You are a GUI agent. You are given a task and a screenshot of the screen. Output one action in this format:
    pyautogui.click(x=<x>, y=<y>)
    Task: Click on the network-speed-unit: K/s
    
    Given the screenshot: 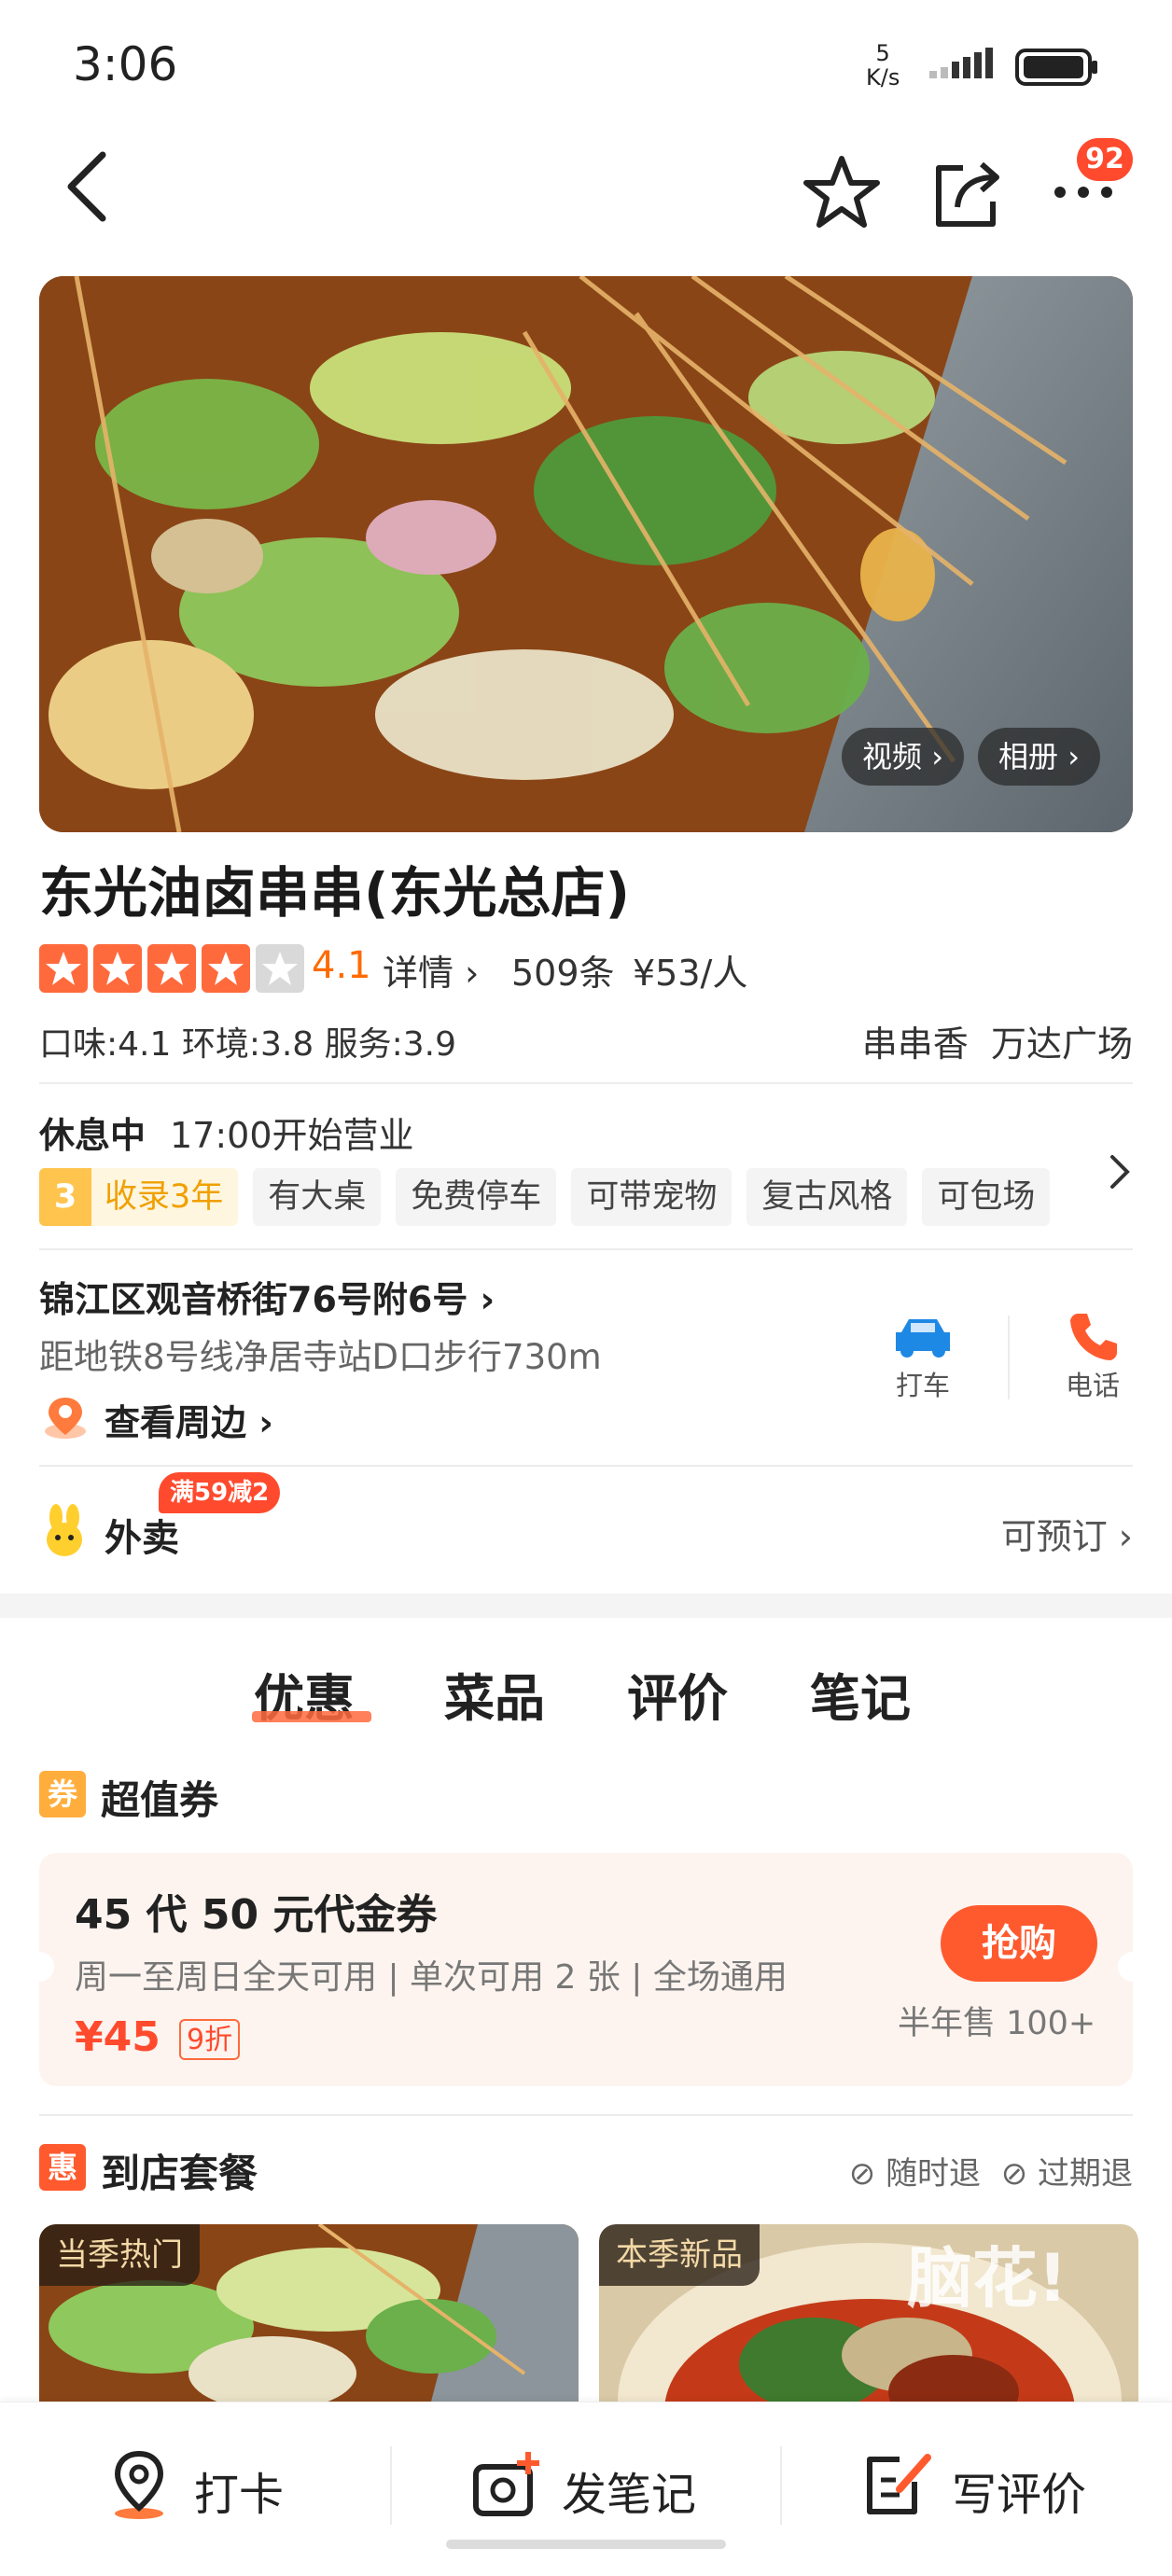 What is the action you would take?
    pyautogui.click(x=883, y=77)
    